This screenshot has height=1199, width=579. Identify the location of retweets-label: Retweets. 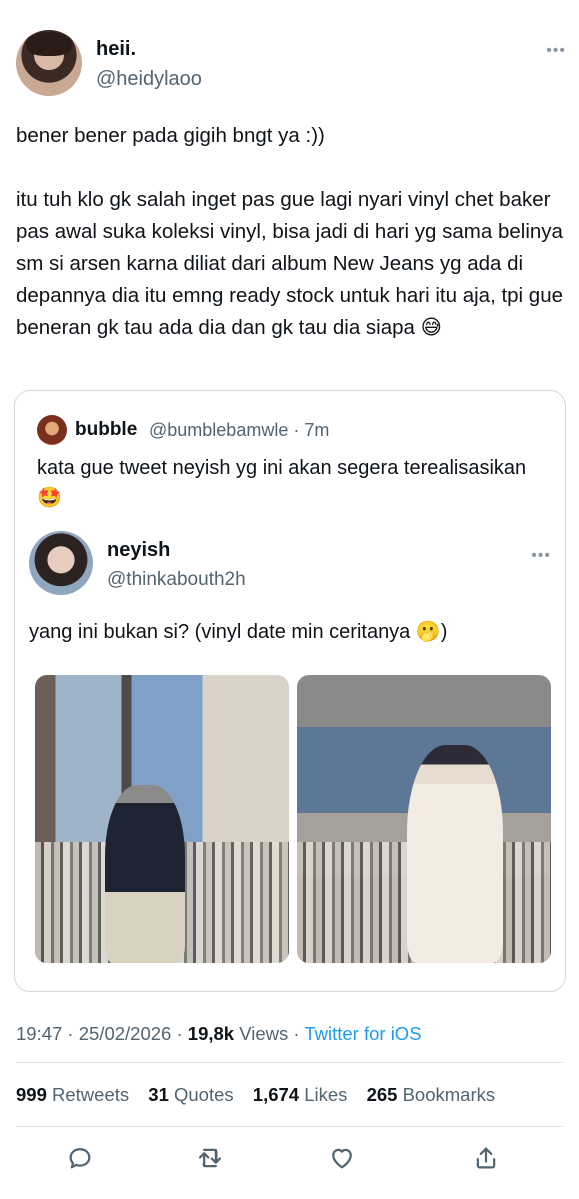
(91, 1094).